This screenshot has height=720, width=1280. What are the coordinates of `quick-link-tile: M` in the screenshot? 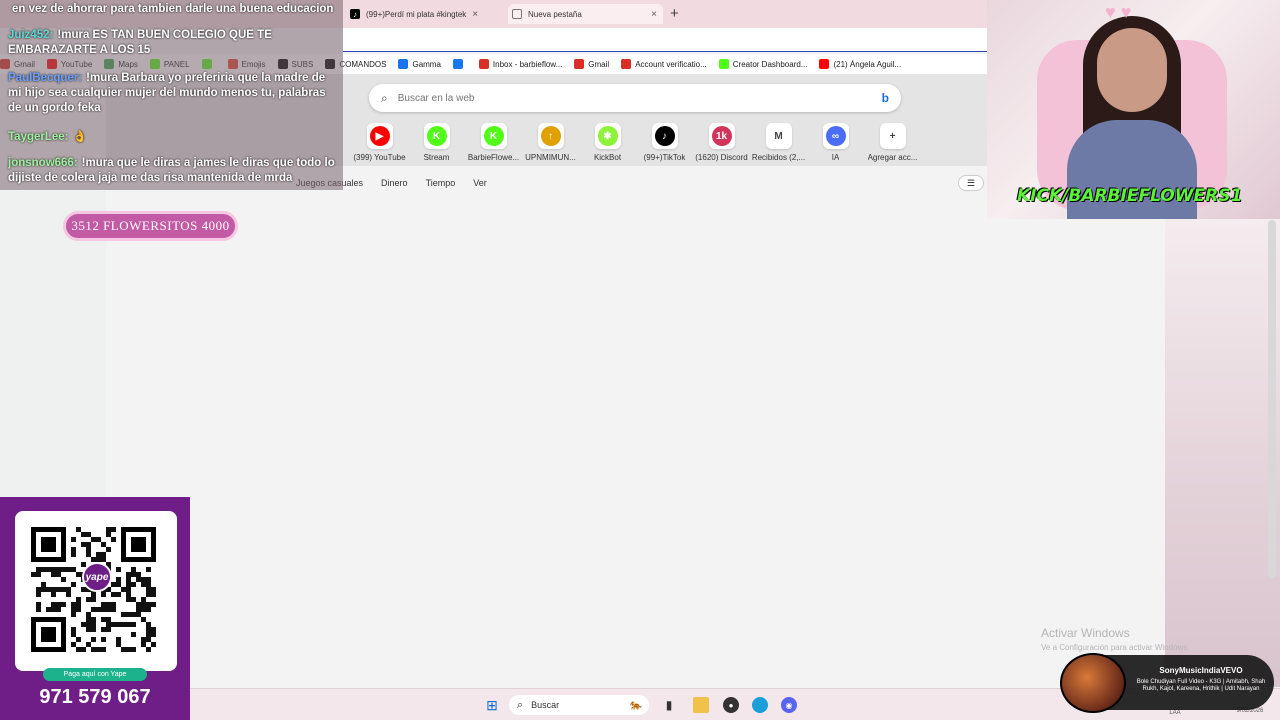 It's located at (778, 136).